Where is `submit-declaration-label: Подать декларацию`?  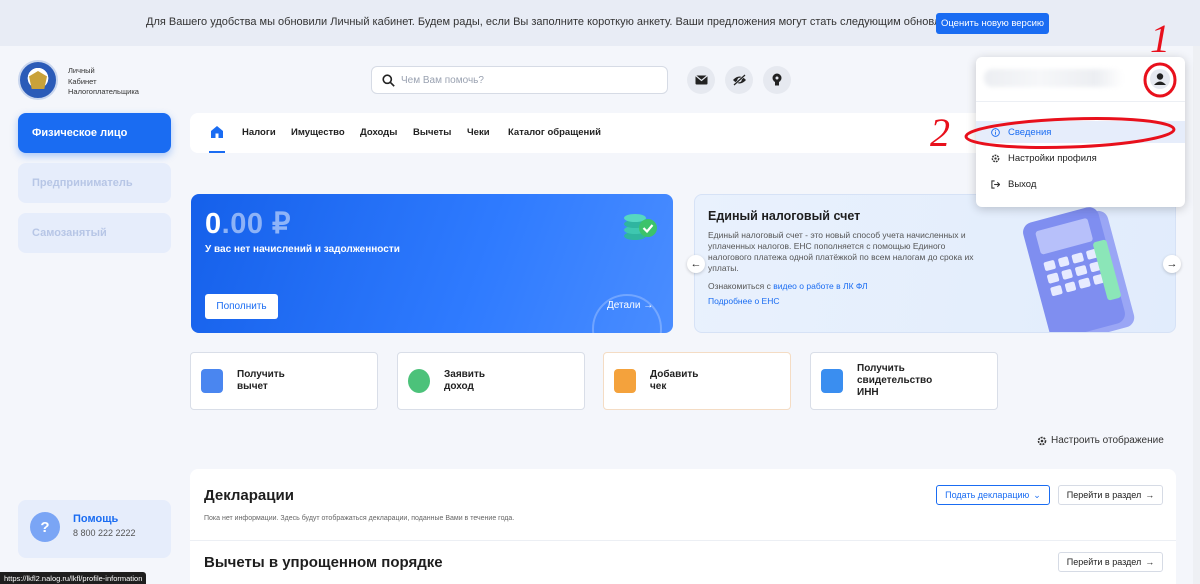
submit-declaration-label: Подать декларацию is located at coordinates (987, 495).